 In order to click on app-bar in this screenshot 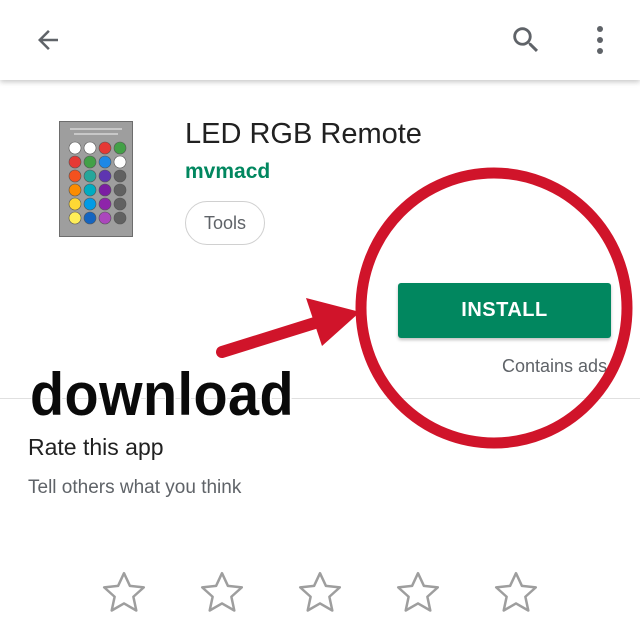, I will do `click(320, 40)`.